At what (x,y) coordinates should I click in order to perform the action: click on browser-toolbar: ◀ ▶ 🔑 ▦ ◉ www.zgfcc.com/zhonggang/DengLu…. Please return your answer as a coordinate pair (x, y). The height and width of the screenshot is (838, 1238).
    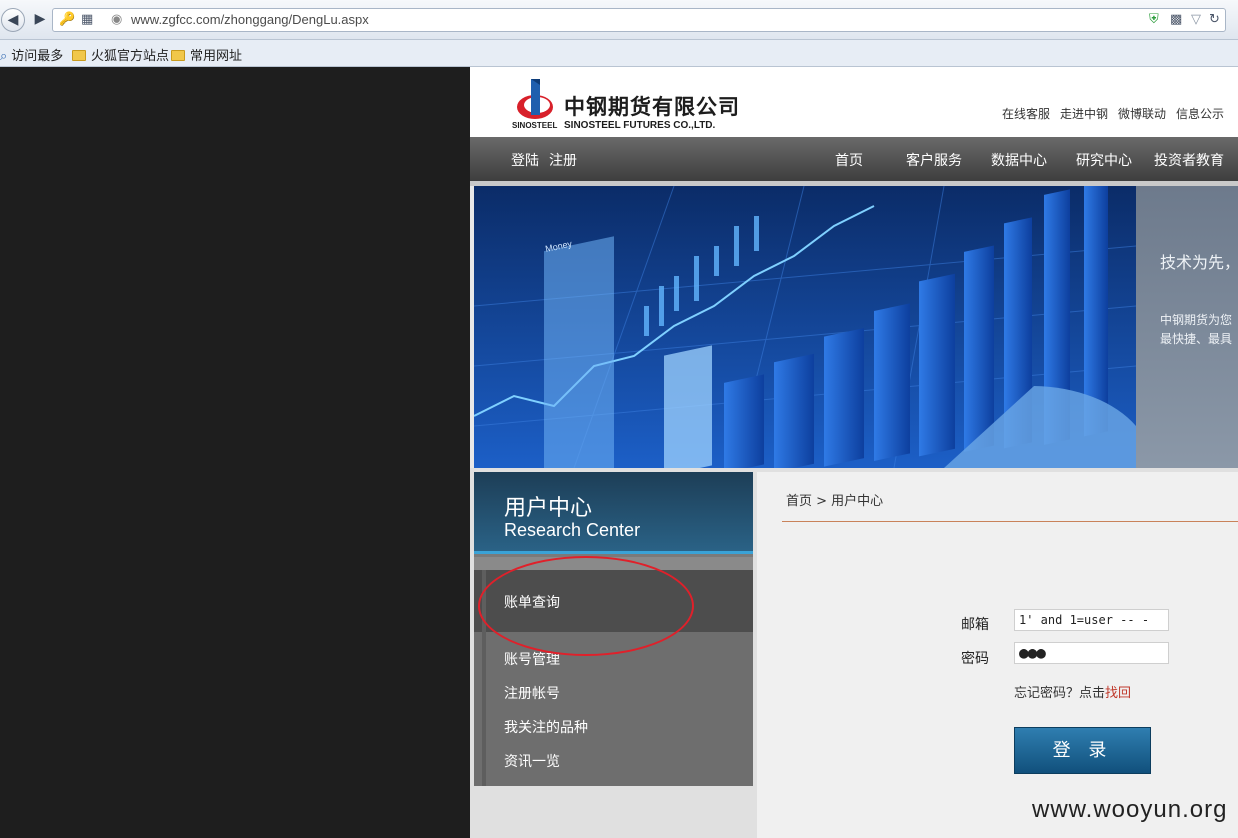
    Looking at the image, I should click on (619, 20).